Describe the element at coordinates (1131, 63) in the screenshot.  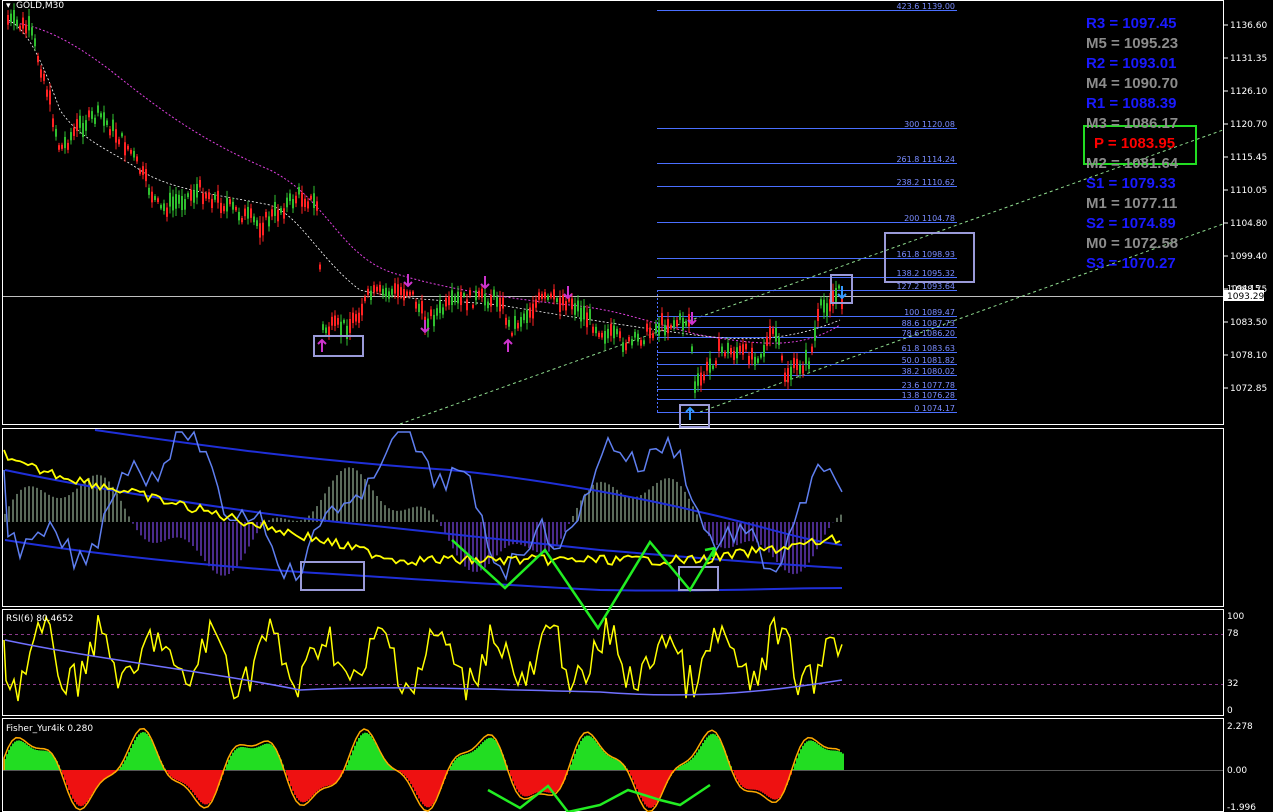
I see `pivot-r2: R2 = 1093.01` at that location.